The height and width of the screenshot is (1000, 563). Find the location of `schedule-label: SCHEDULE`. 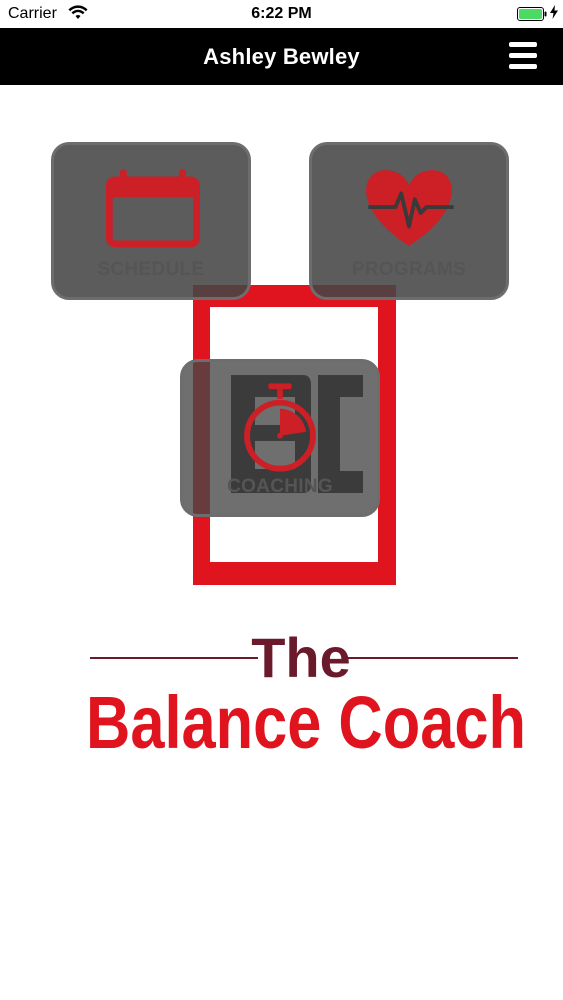

schedule-label: SCHEDULE is located at coordinates (151, 269).